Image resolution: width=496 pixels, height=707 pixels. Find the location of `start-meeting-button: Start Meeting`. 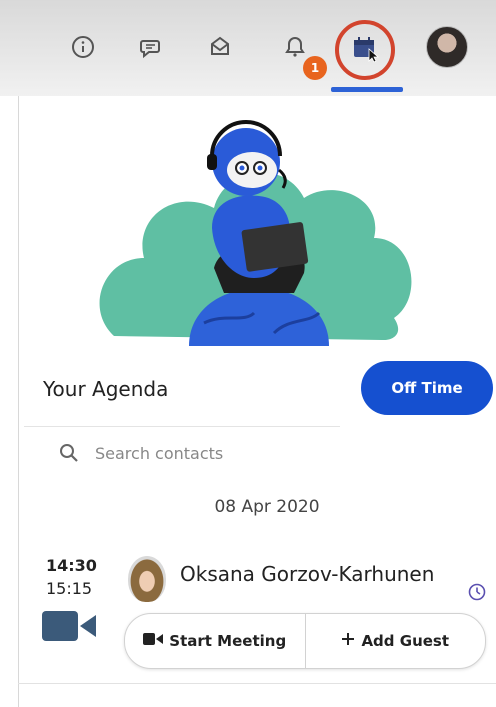

start-meeting-button: Start Meeting is located at coordinates (215, 641).